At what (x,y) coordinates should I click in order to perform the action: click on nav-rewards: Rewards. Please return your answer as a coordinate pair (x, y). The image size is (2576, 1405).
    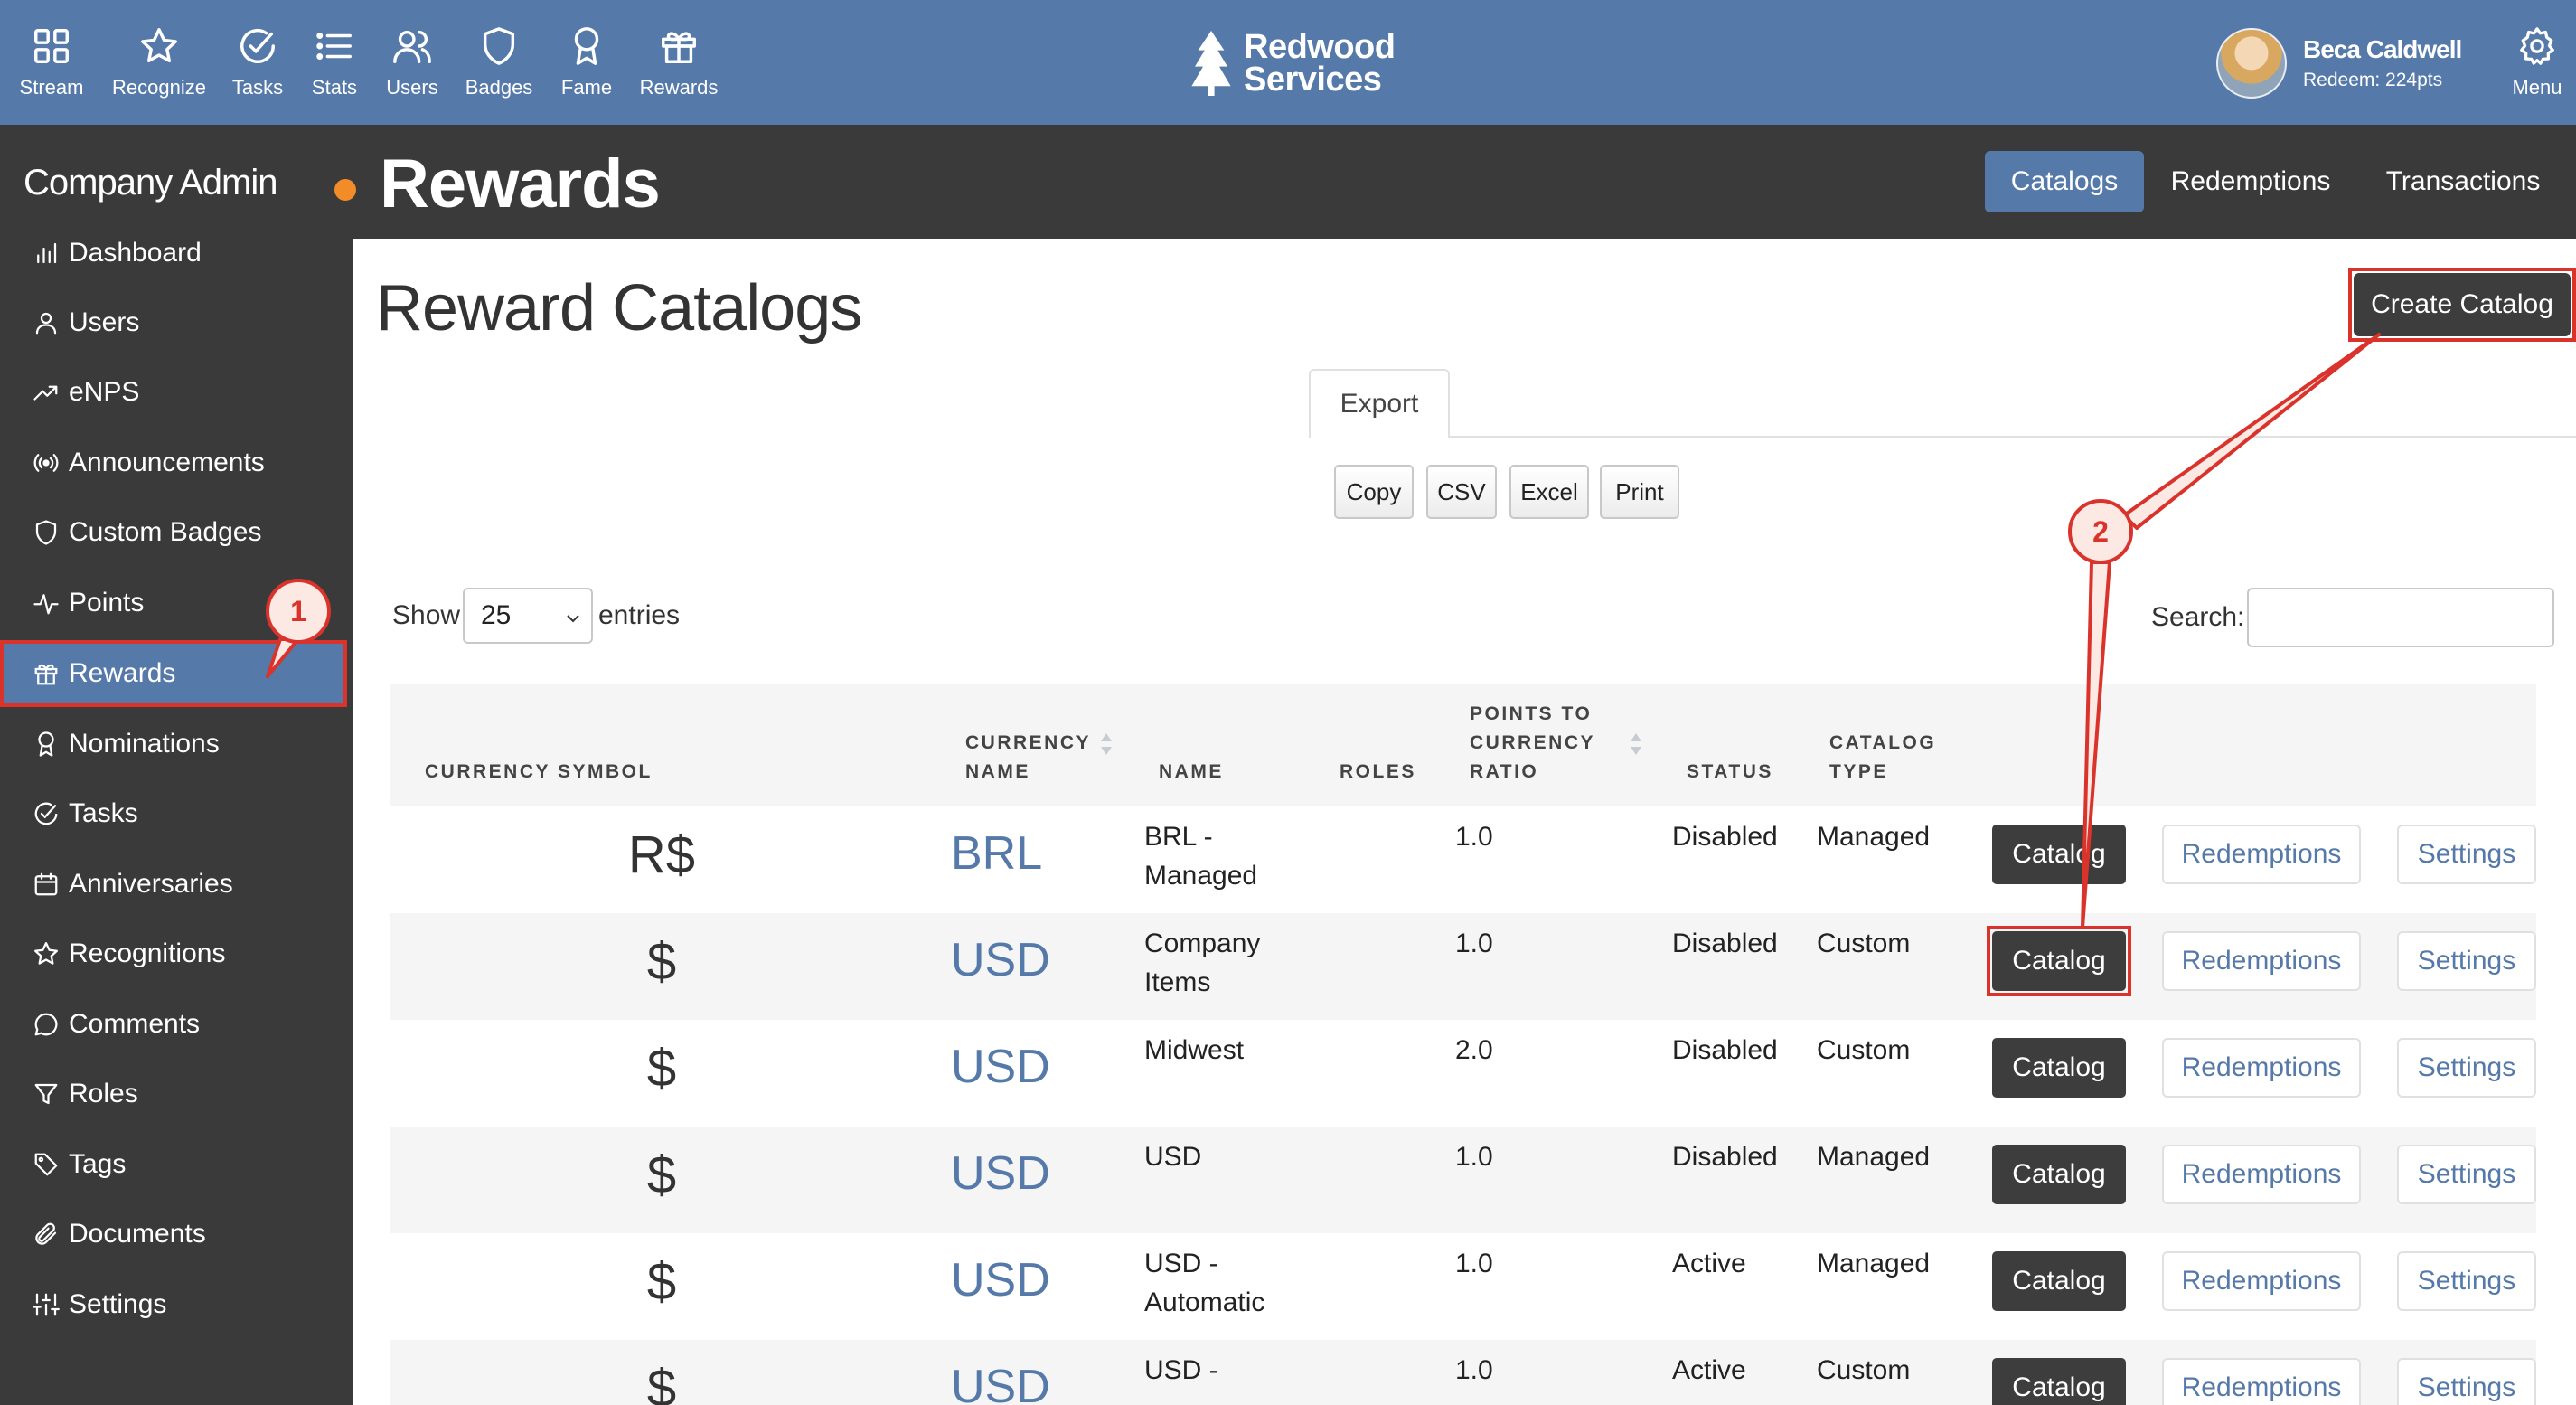
    Looking at the image, I should click on (679, 62).